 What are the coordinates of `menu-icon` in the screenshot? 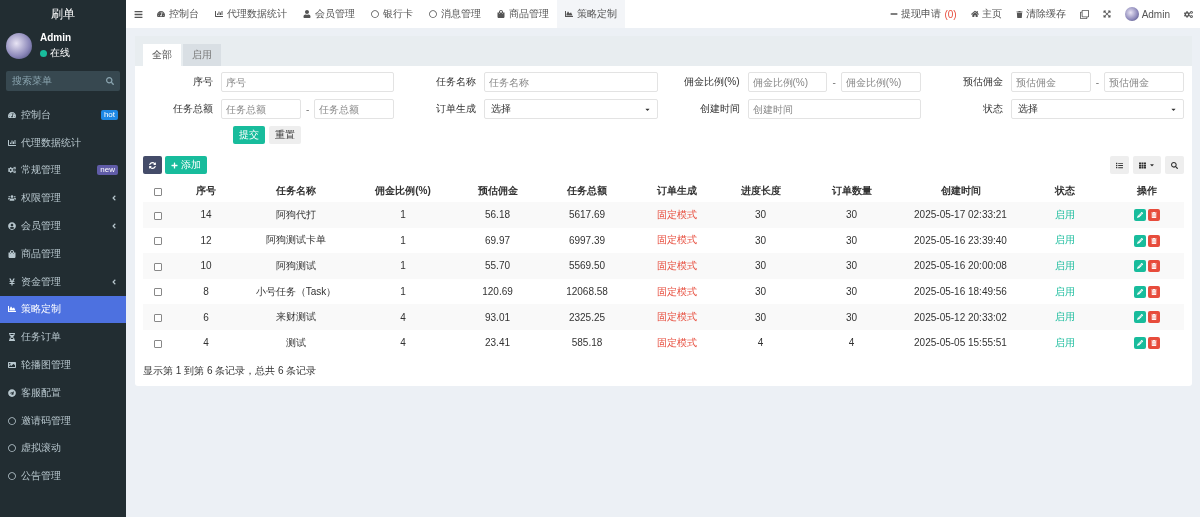 It's located at (138, 14).